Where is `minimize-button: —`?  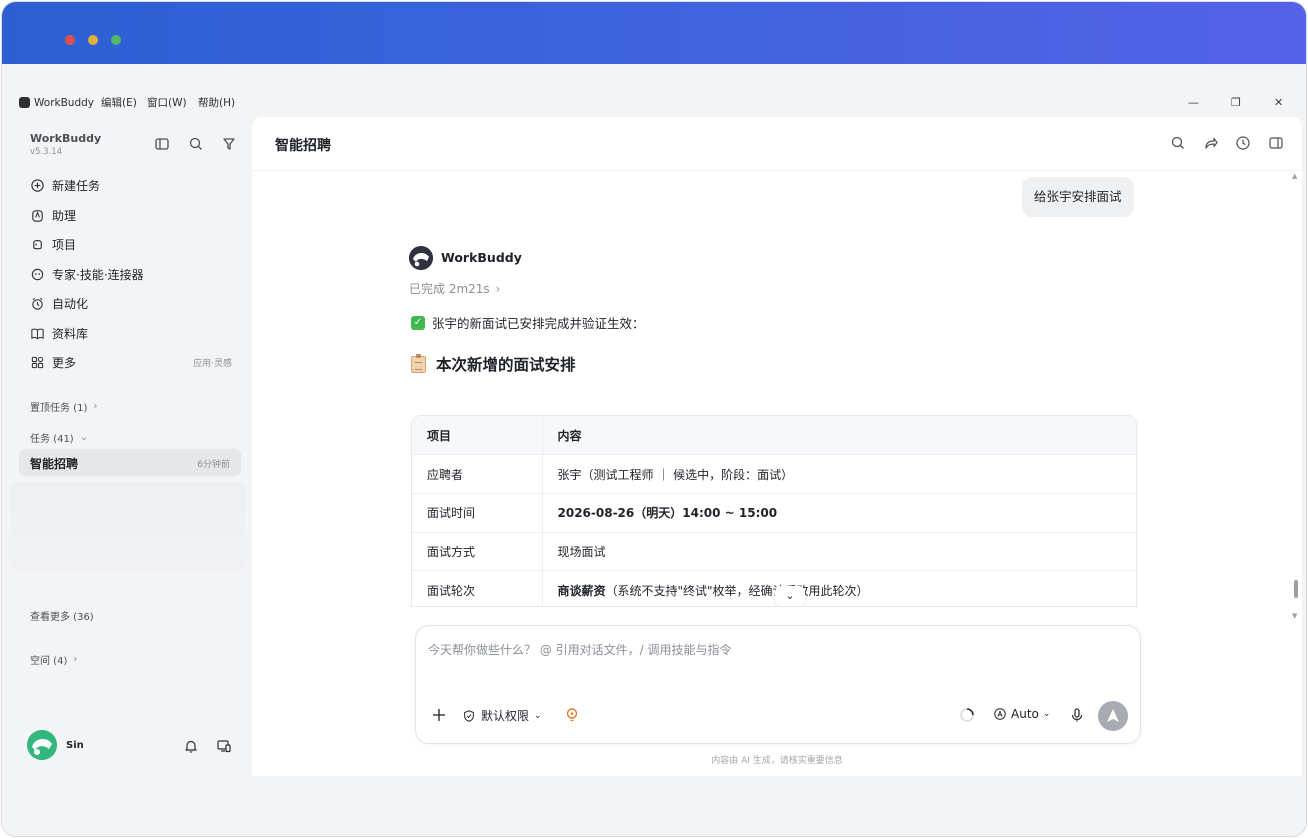 minimize-button: — is located at coordinates (1193, 103).